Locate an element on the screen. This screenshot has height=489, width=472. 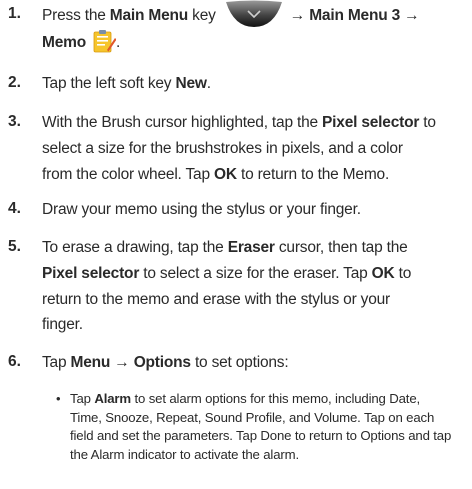
step-number: 5. is located at coordinates (14, 246).